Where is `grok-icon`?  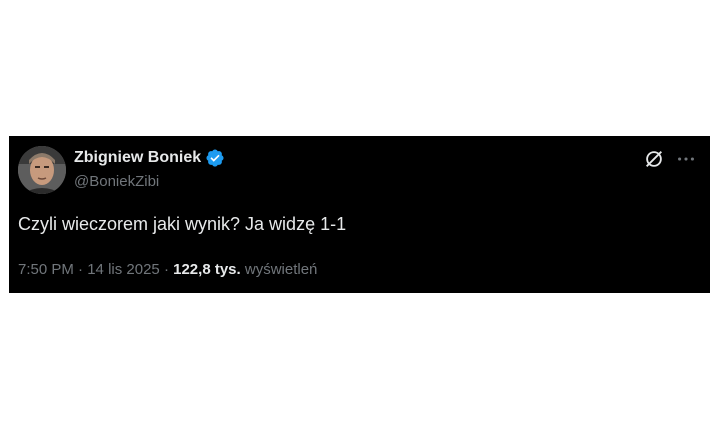
grok-icon is located at coordinates (654, 159).